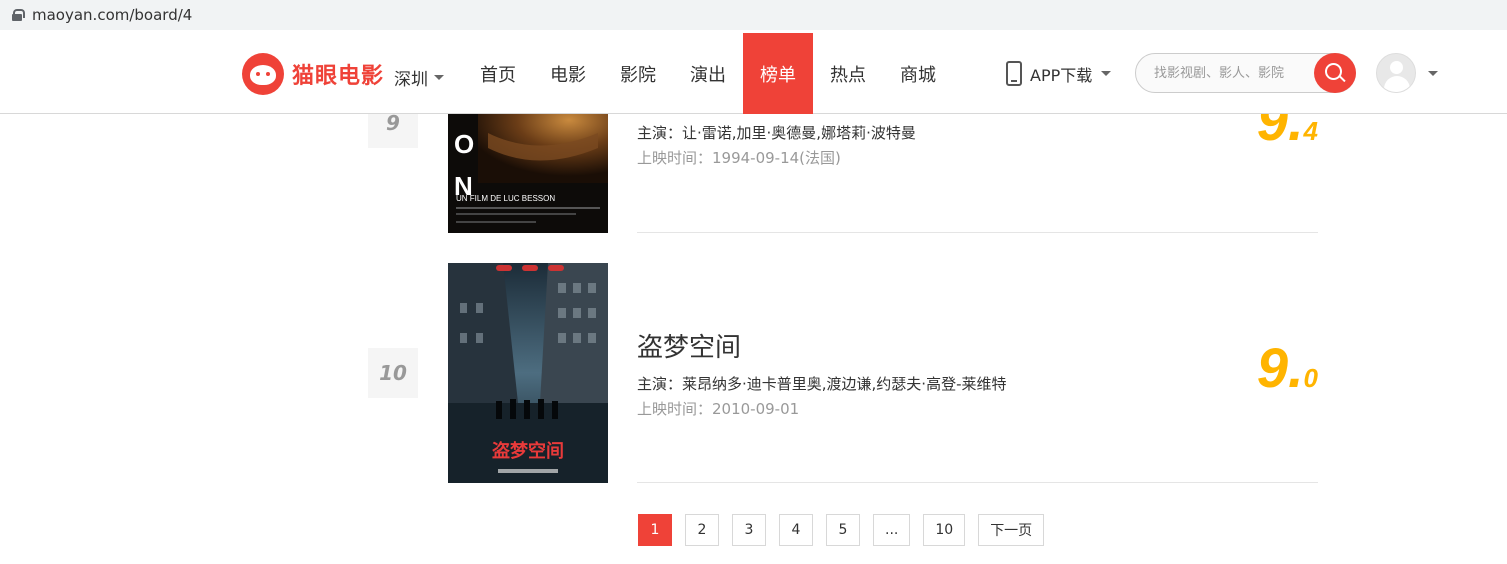 The image size is (1507, 564). I want to click on score-integer: 9., so click(1280, 367).